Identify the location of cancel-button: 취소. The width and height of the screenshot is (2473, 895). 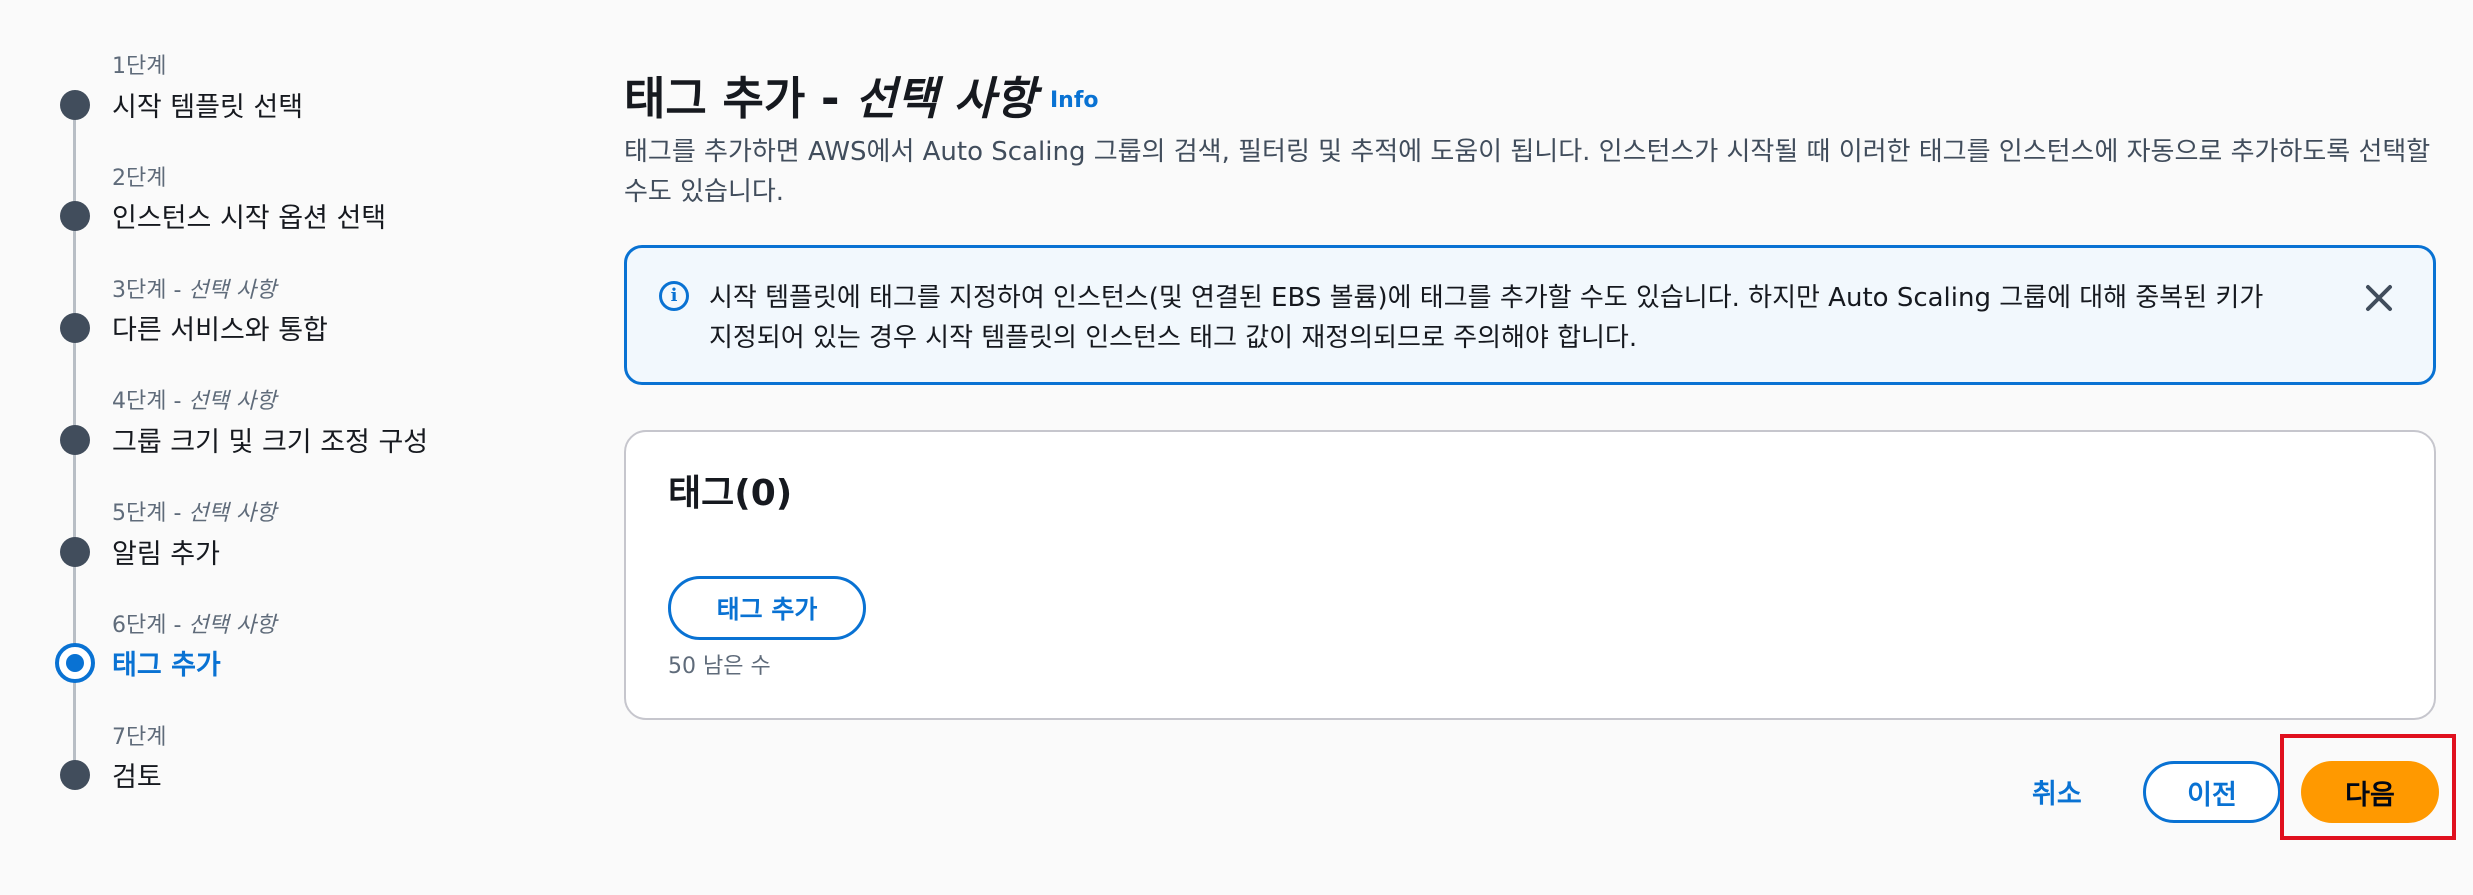
(2057, 791).